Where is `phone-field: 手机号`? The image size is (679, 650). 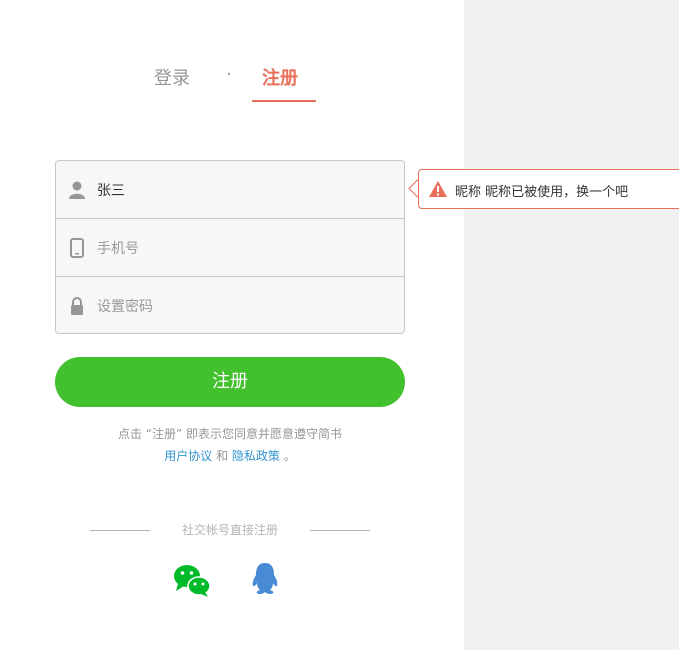
phone-field: 手机号 is located at coordinates (230, 248).